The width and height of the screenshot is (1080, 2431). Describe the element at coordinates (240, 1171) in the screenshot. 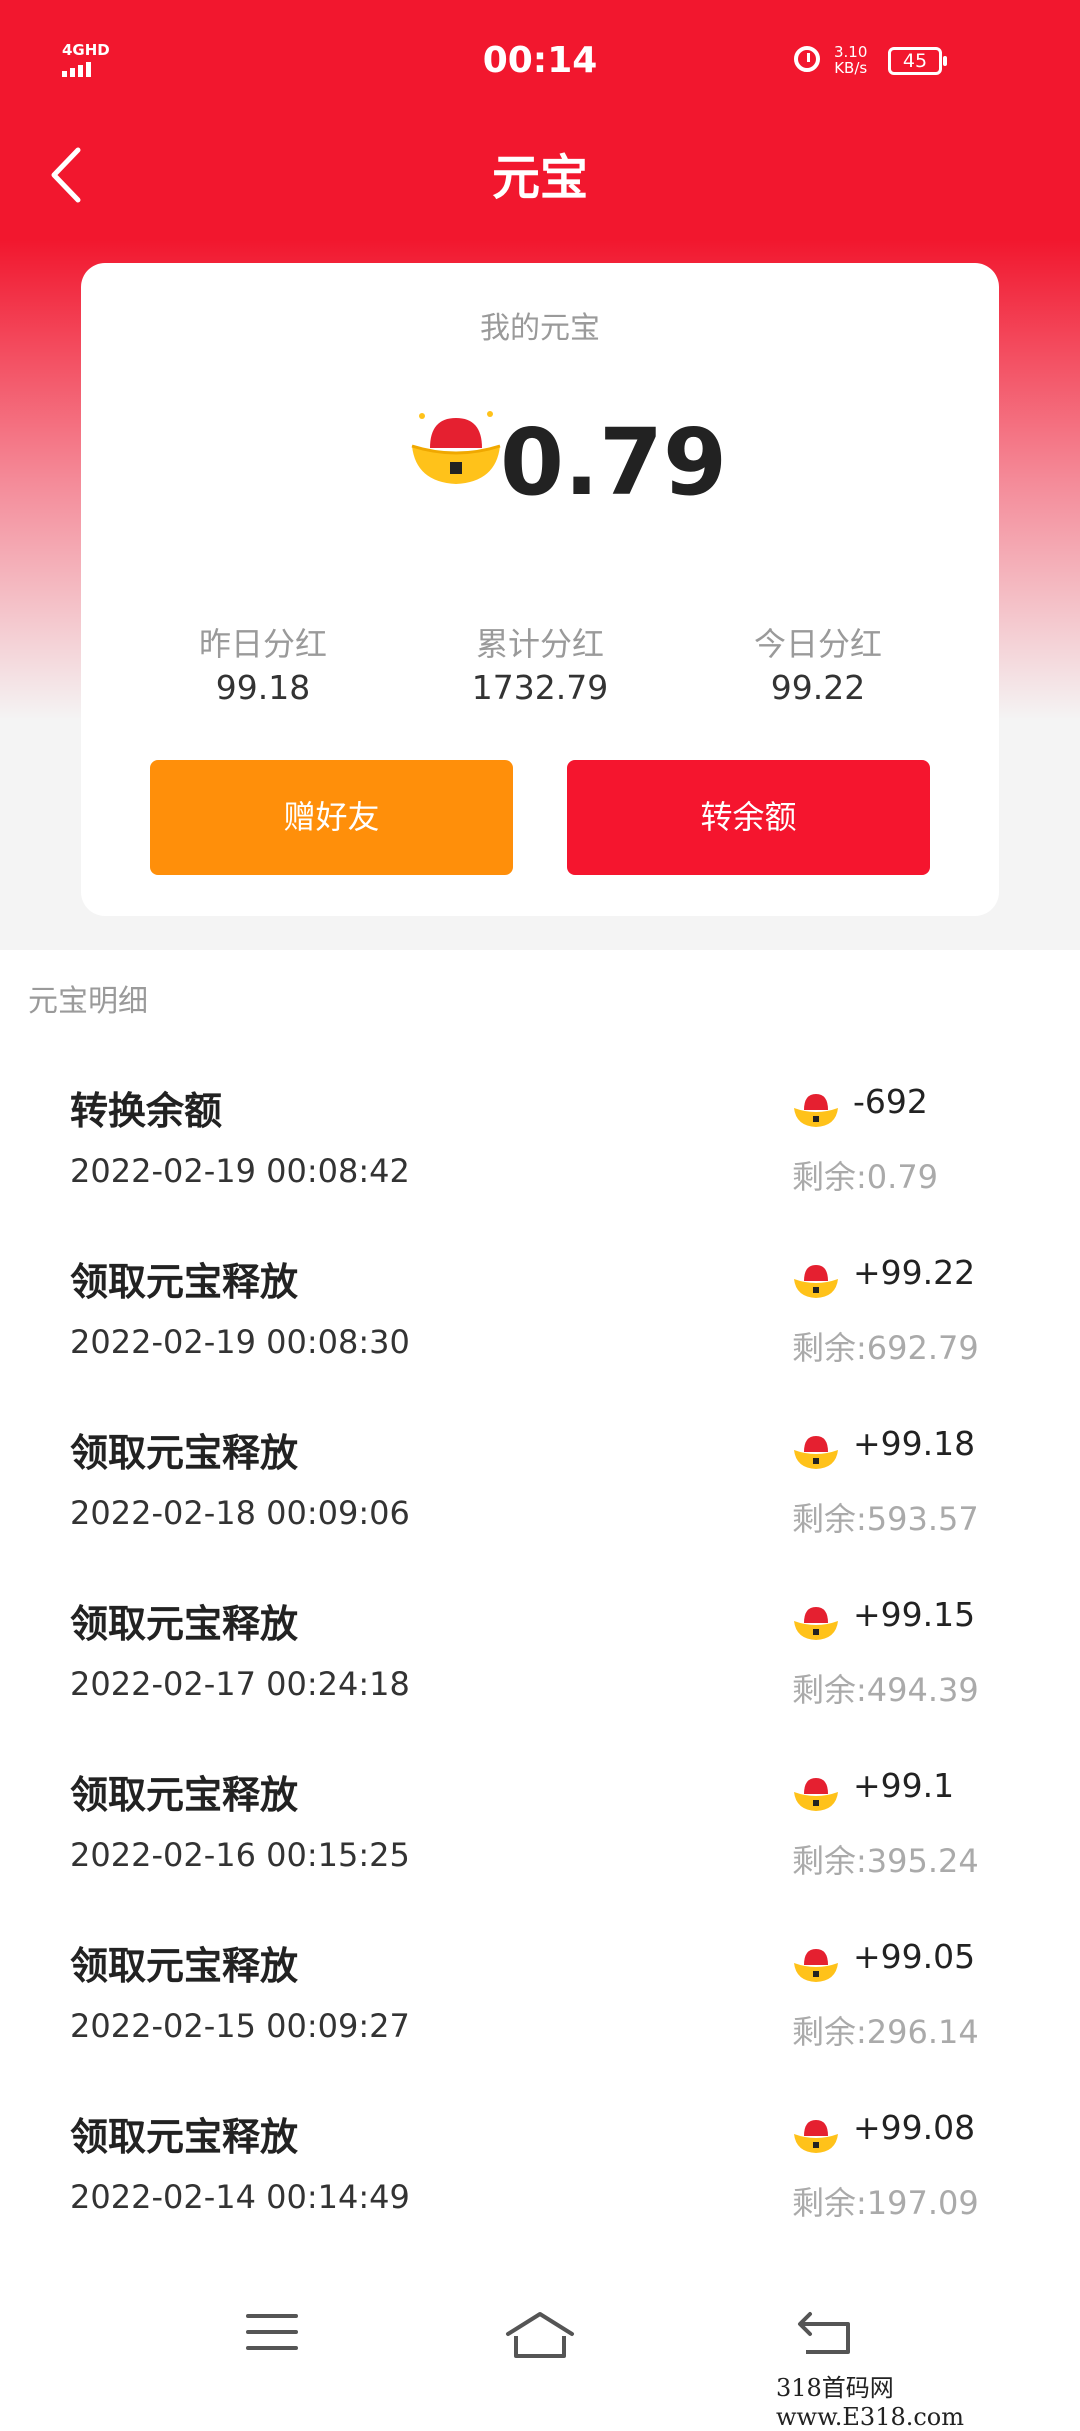

I see `record-time: 2022-02-19 00:08:42` at that location.